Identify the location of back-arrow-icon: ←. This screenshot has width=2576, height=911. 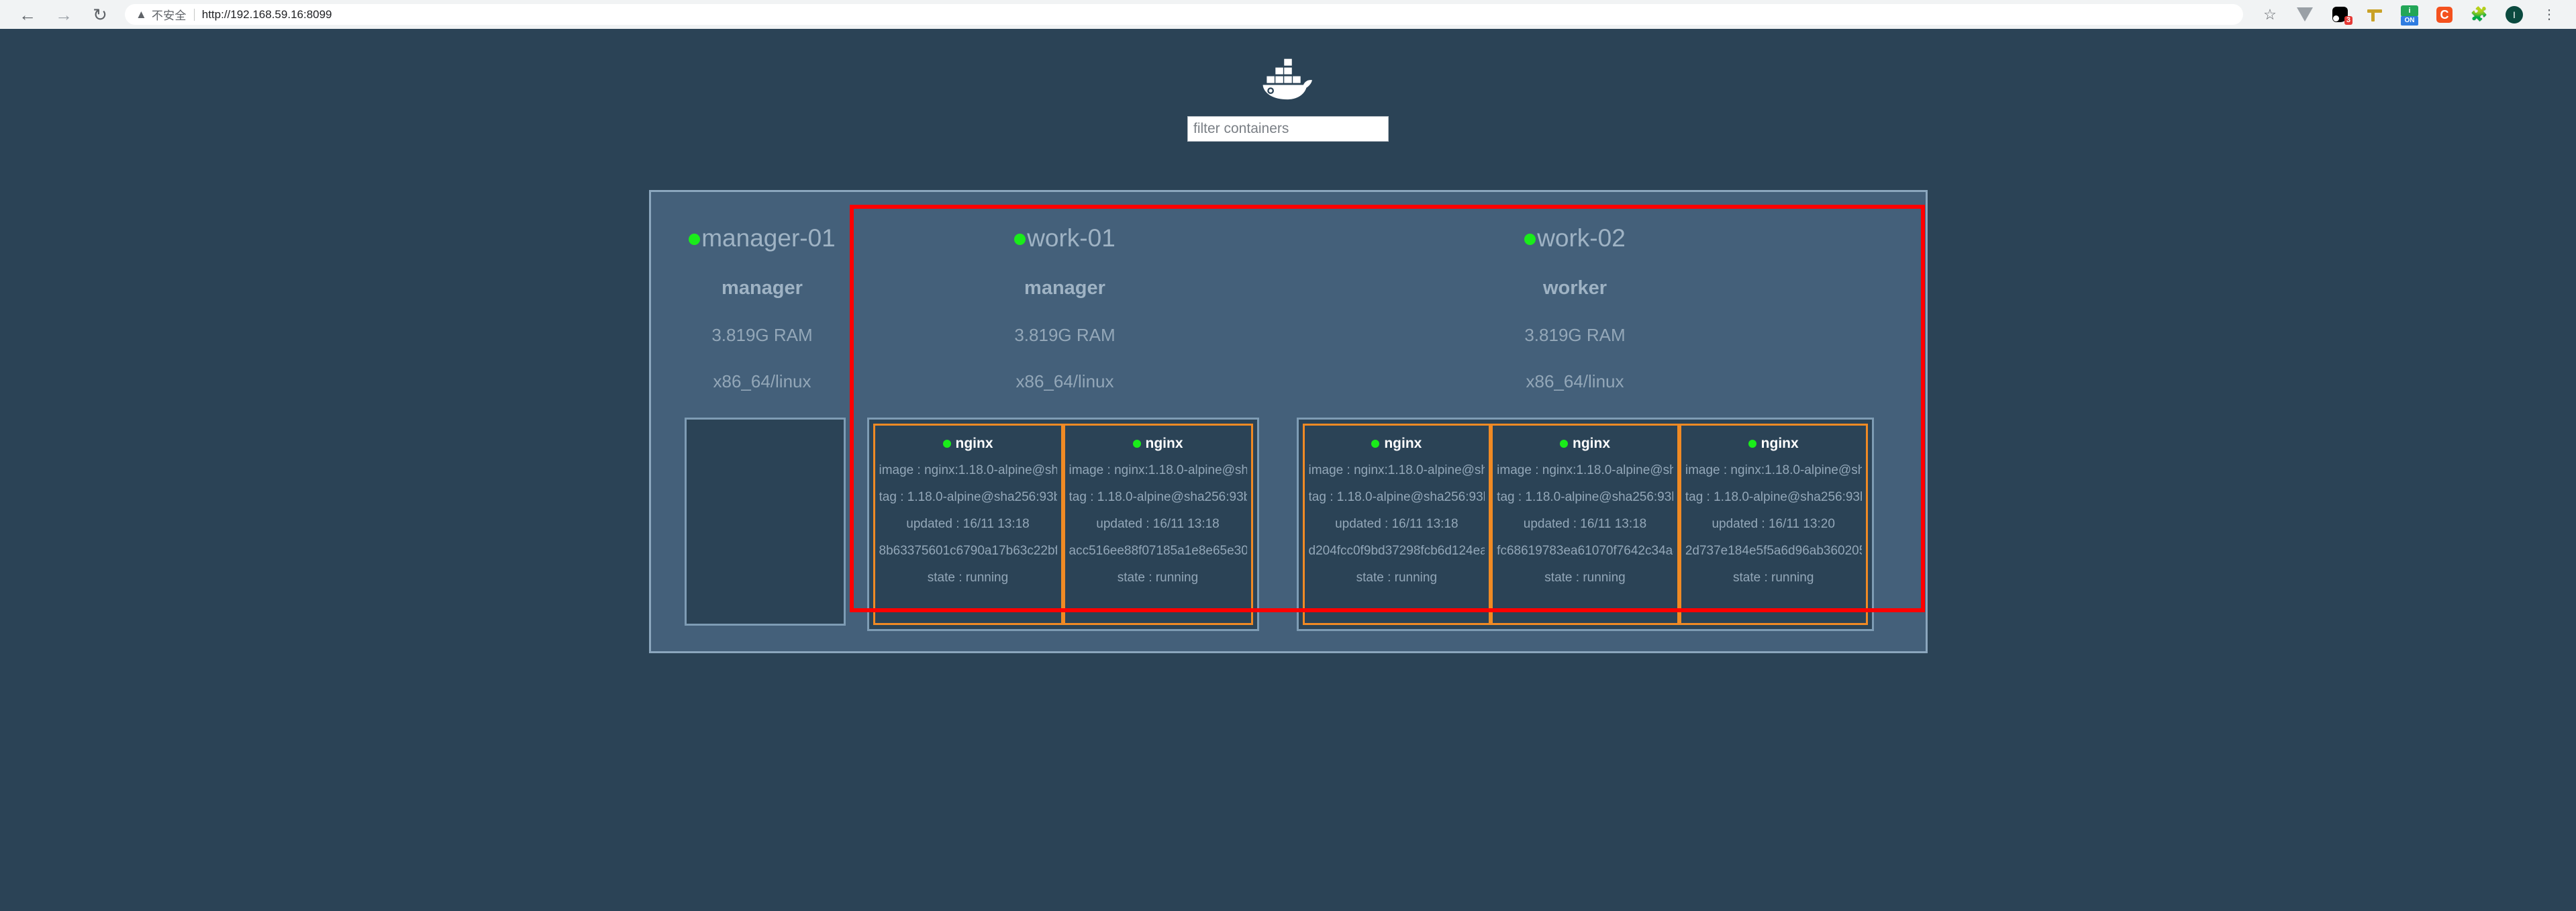
(27, 14).